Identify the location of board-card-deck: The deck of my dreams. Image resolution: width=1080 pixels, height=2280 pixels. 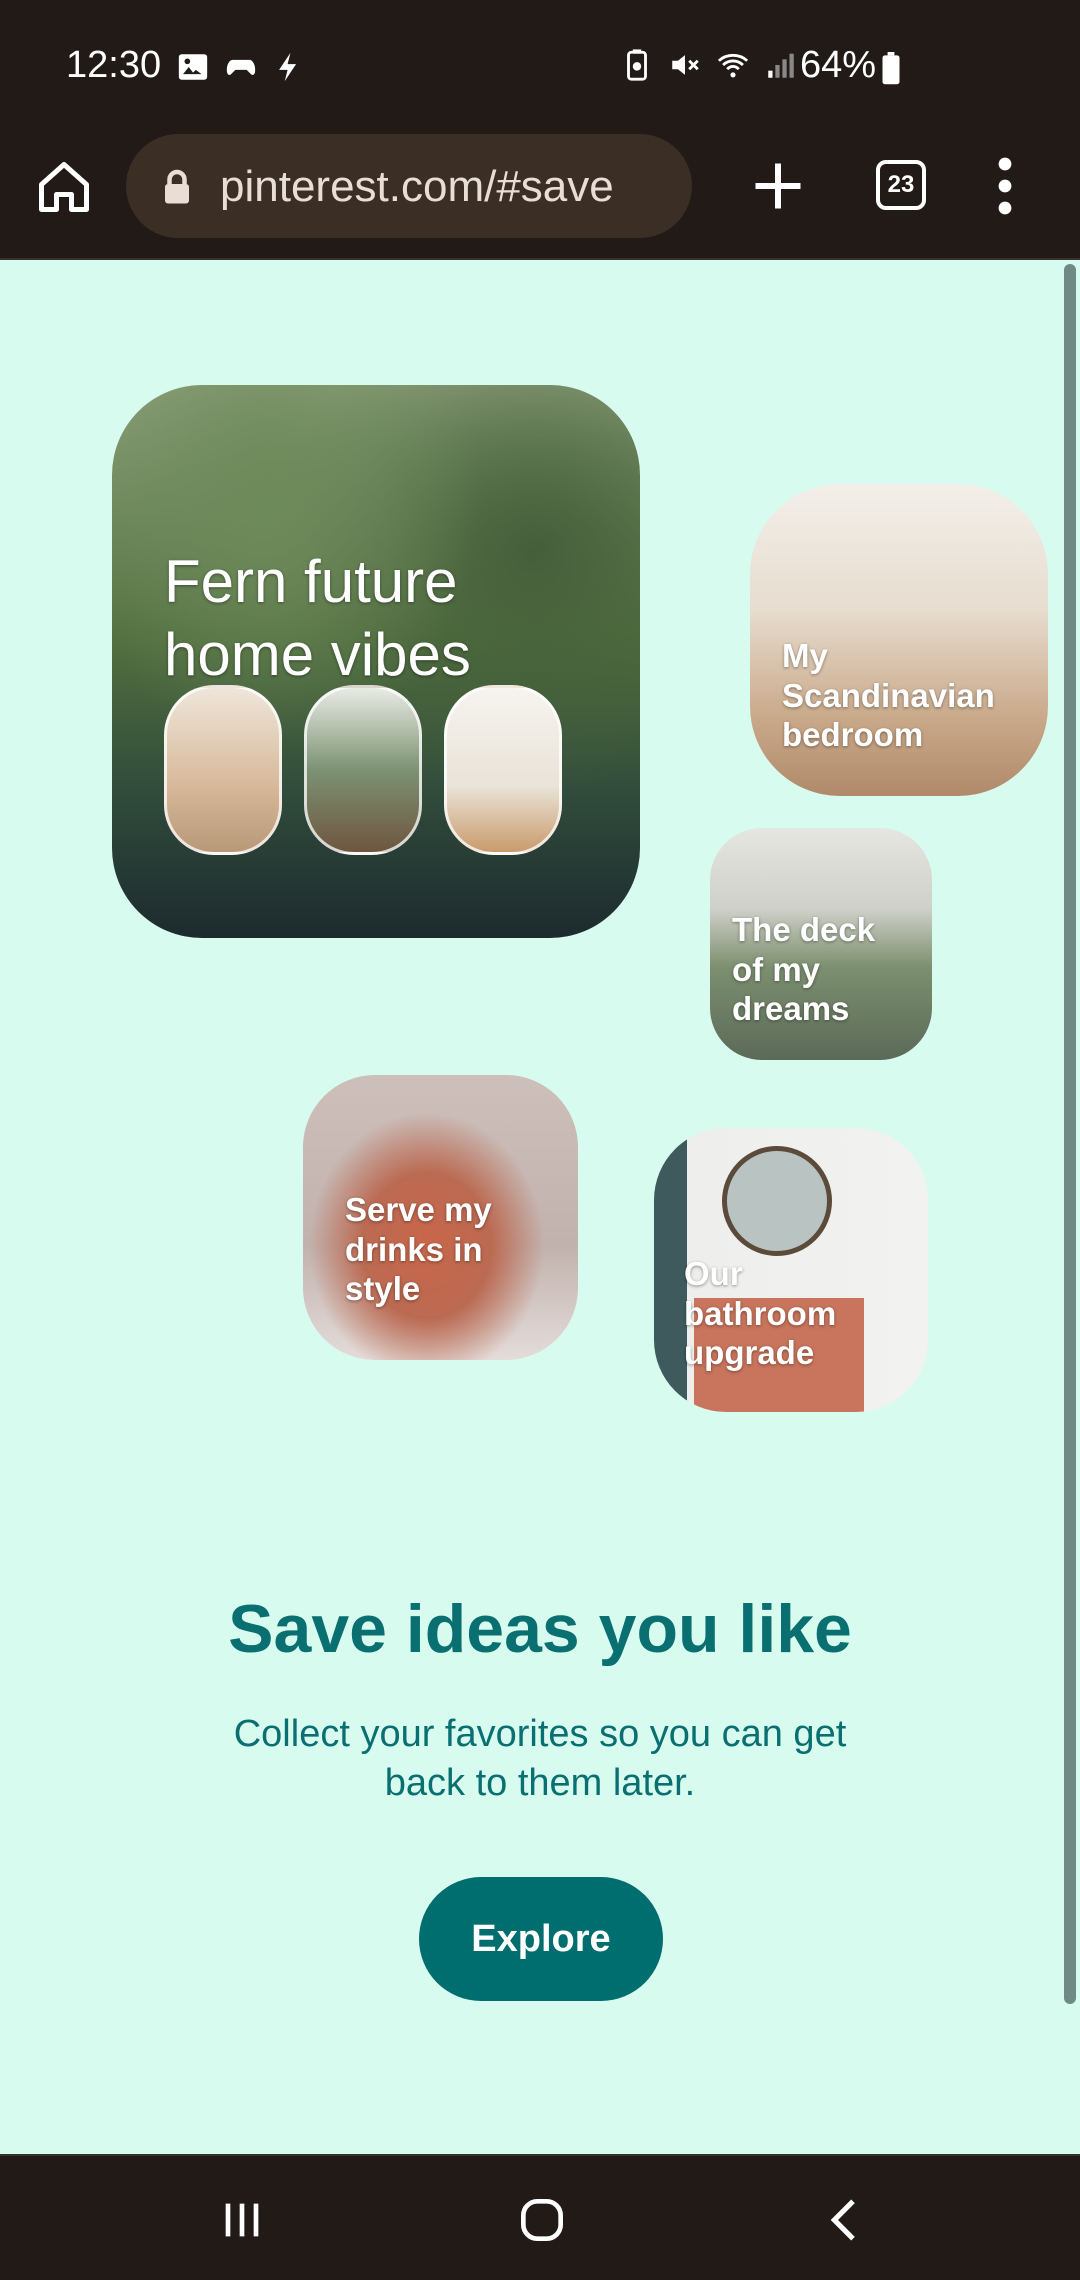
(821, 944).